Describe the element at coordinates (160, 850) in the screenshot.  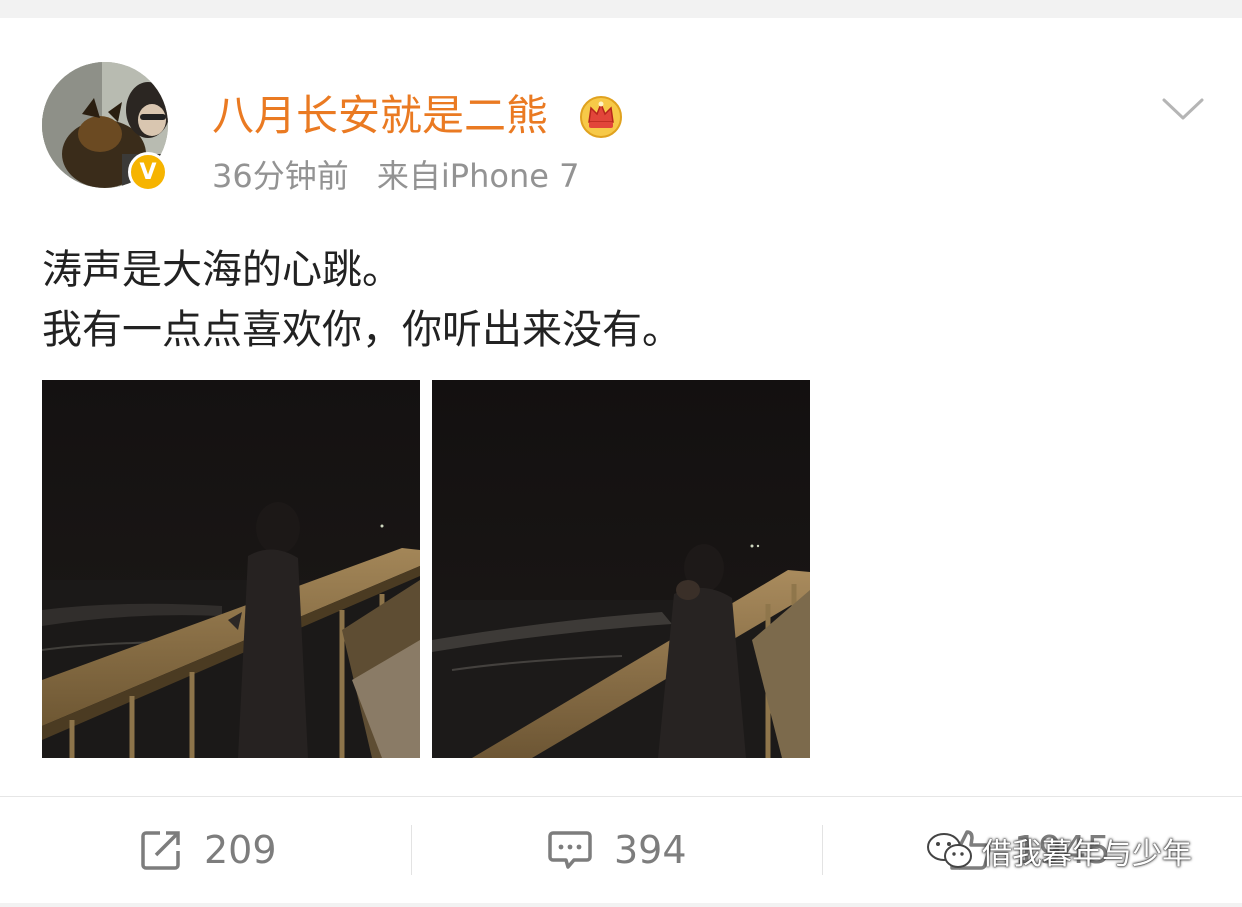
I see `repost-icon` at that location.